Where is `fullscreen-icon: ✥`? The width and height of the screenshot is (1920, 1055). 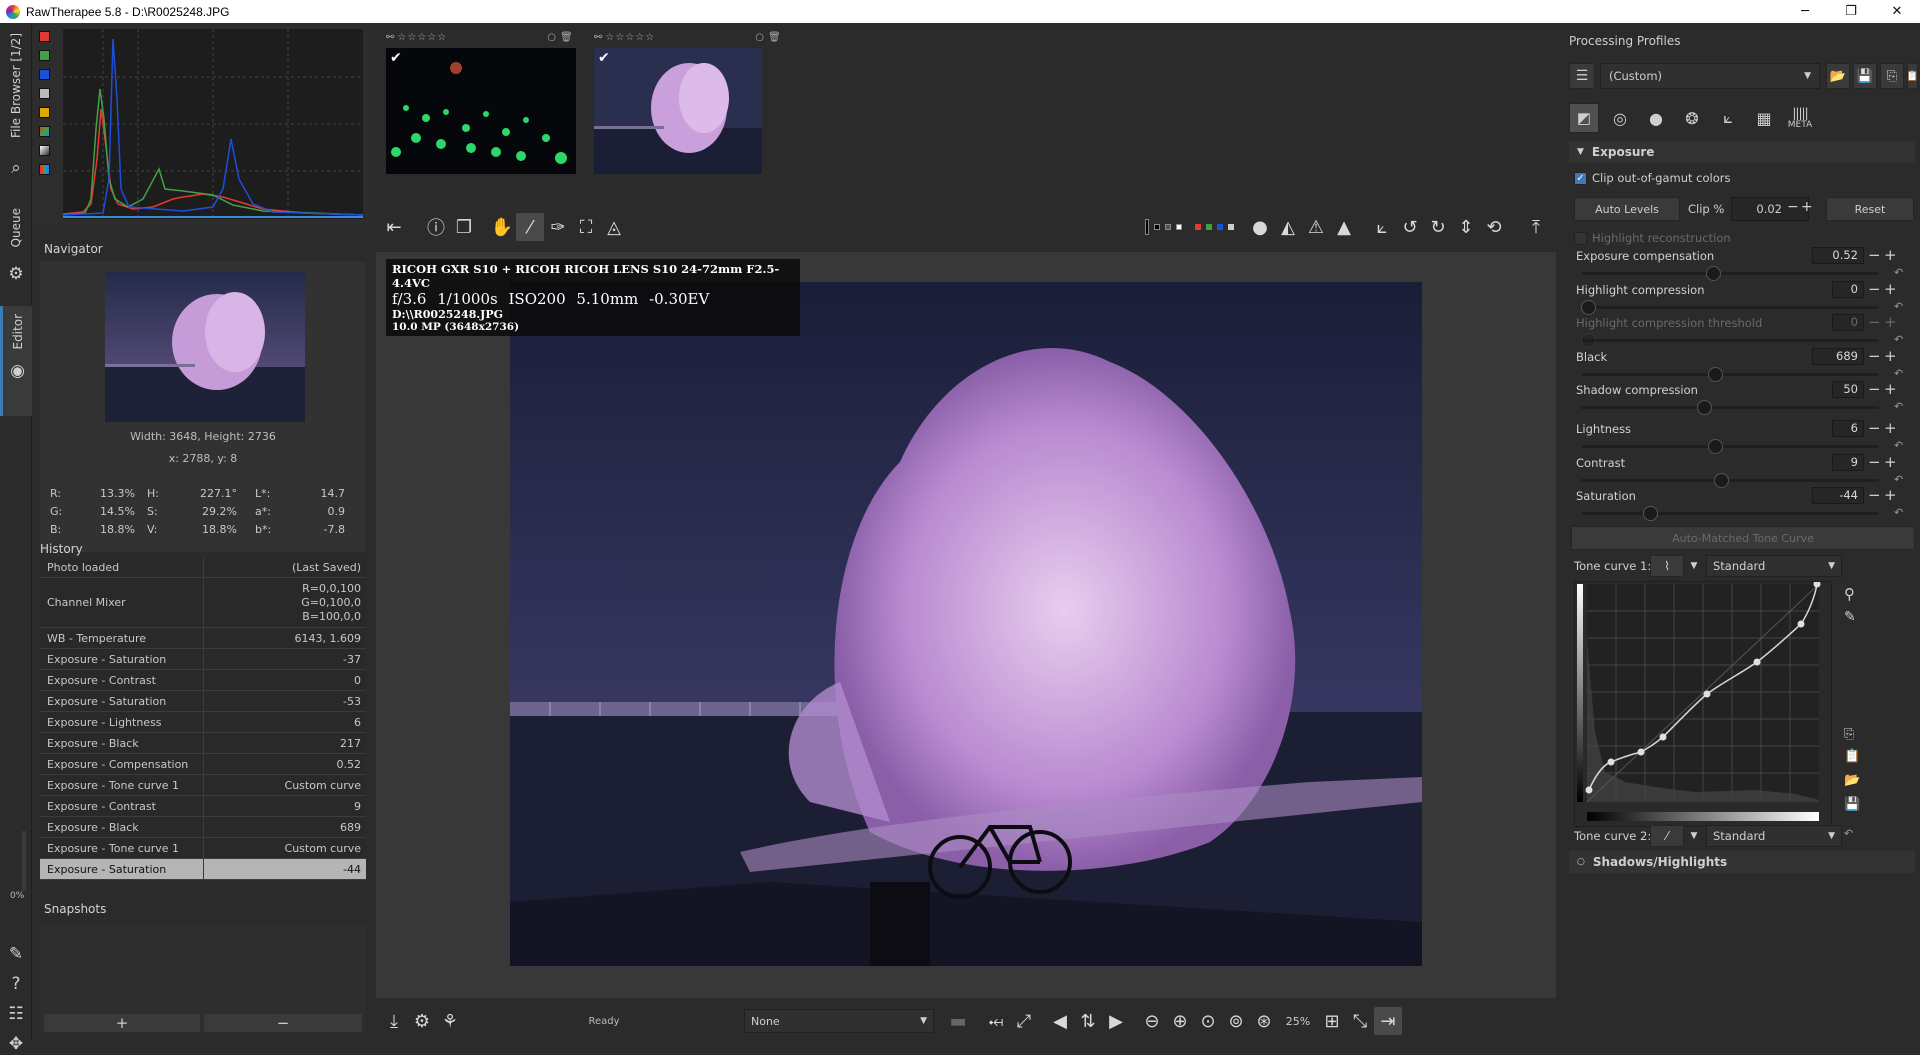
fullscreen-icon: ✥ is located at coordinates (16, 1044).